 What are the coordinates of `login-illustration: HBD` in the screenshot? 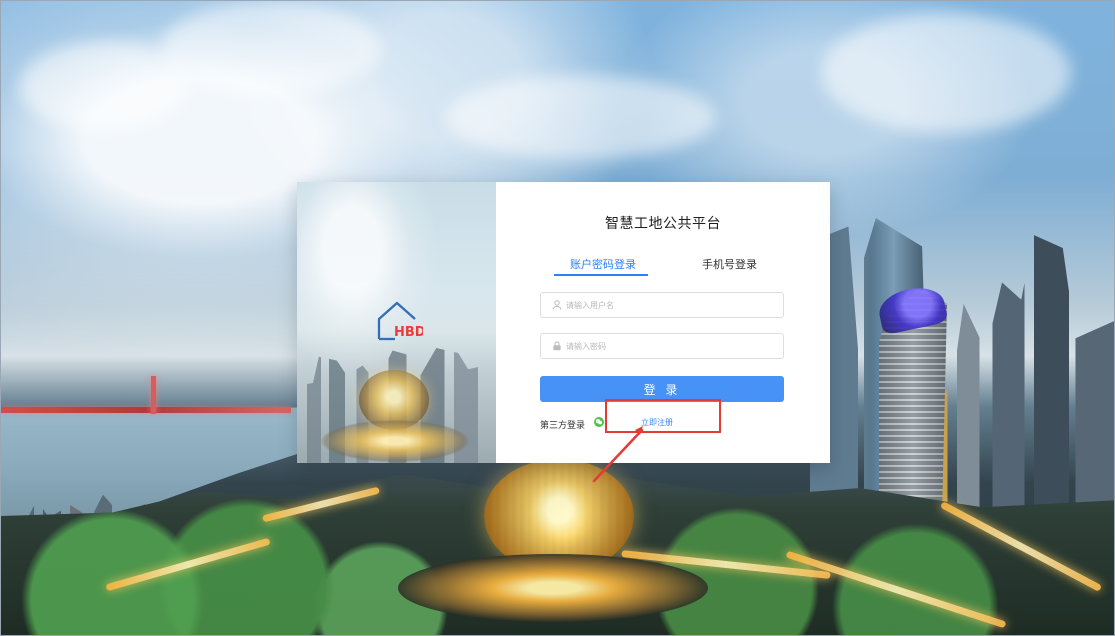 It's located at (396, 322).